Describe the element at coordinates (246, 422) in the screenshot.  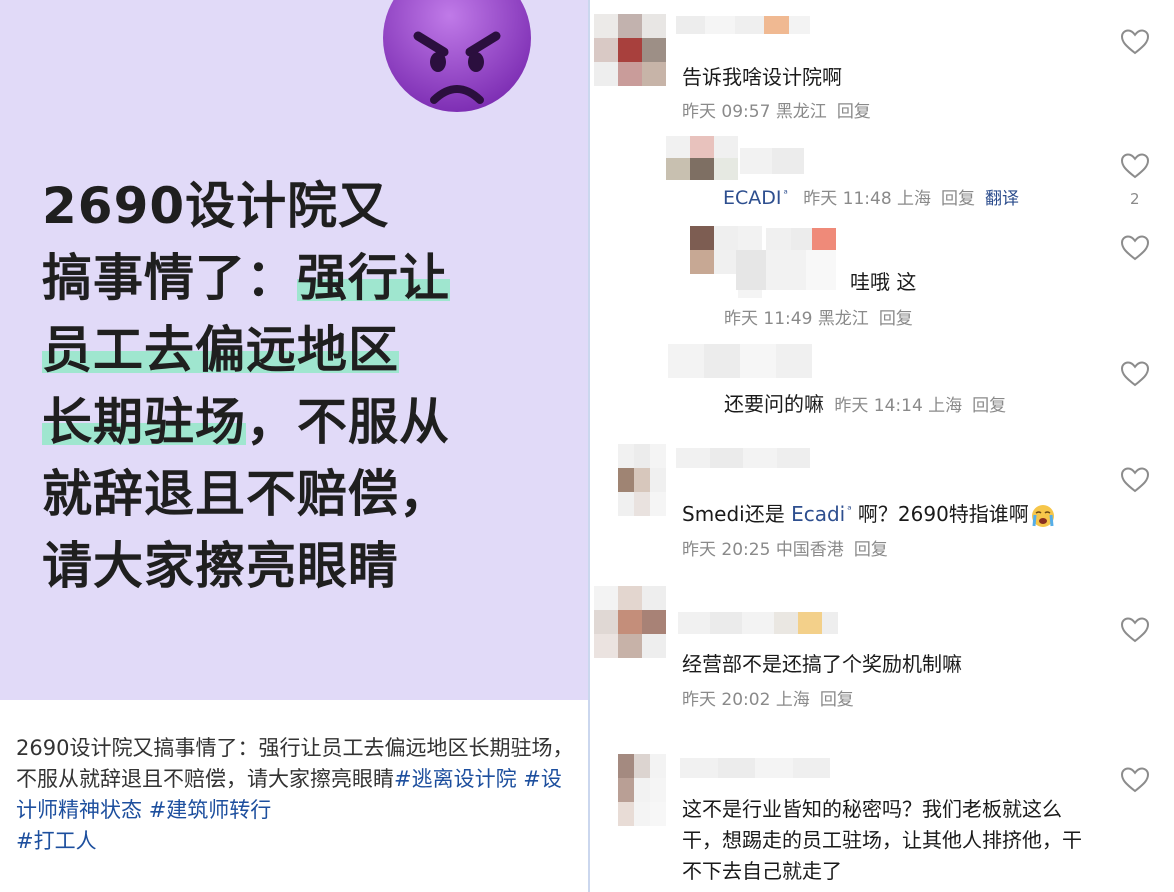
I see `headline-line: 长期驻场，不服从` at that location.